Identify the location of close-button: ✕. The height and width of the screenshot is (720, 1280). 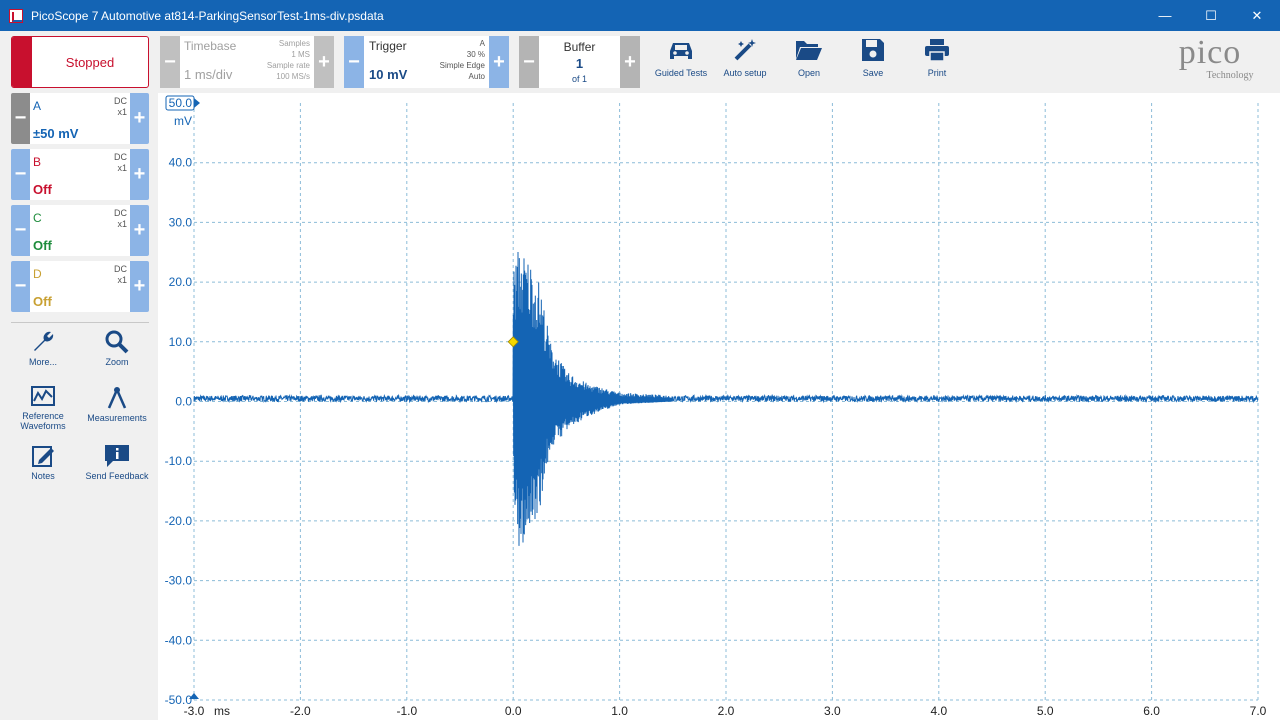
(1257, 15).